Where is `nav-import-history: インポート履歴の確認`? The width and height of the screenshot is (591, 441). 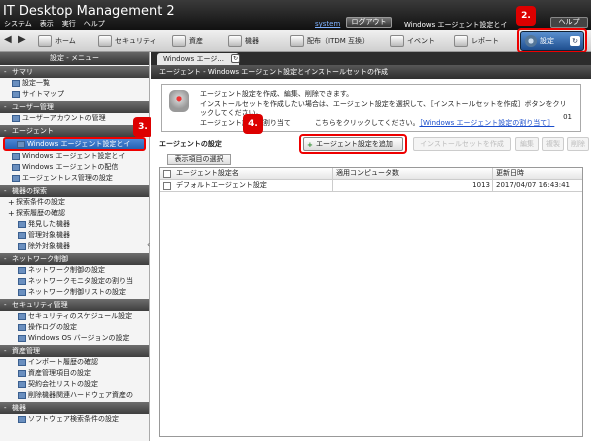 nav-import-history: インポート履歴の確認 is located at coordinates (74, 362).